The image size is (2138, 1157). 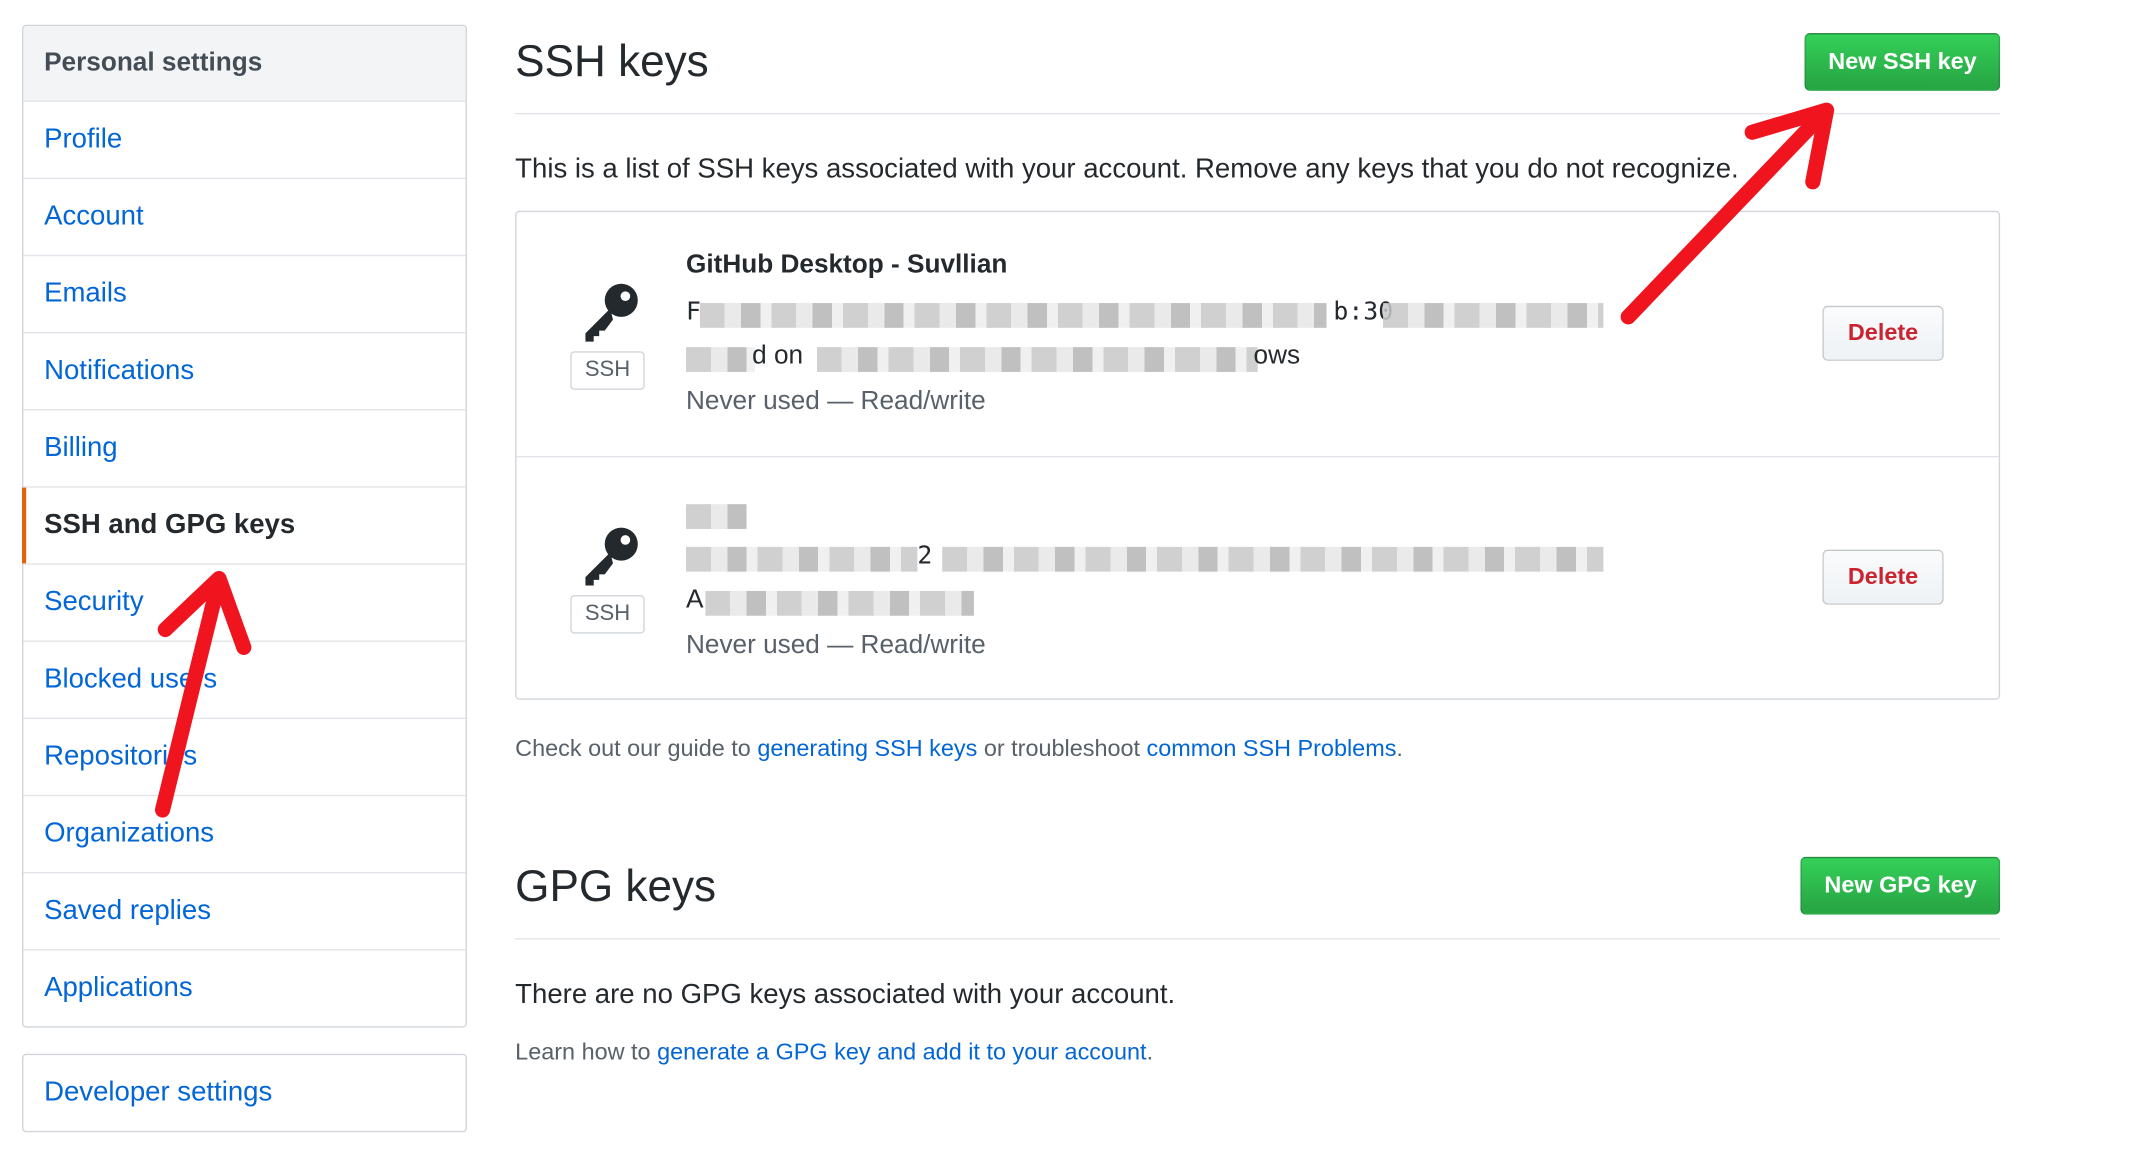 What do you see at coordinates (612, 60) in the screenshot?
I see `ssh-keys-title: SSH keys` at bounding box center [612, 60].